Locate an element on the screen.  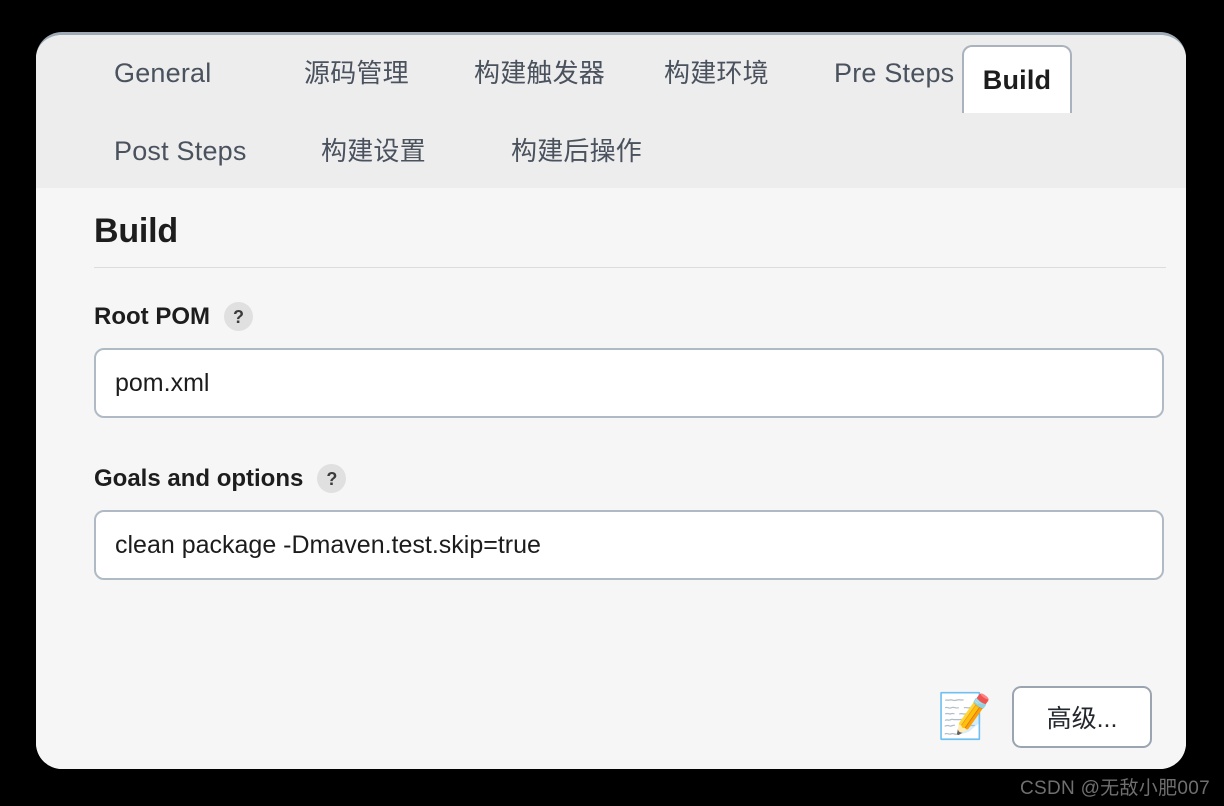
page-title: Build is located at coordinates (136, 231).